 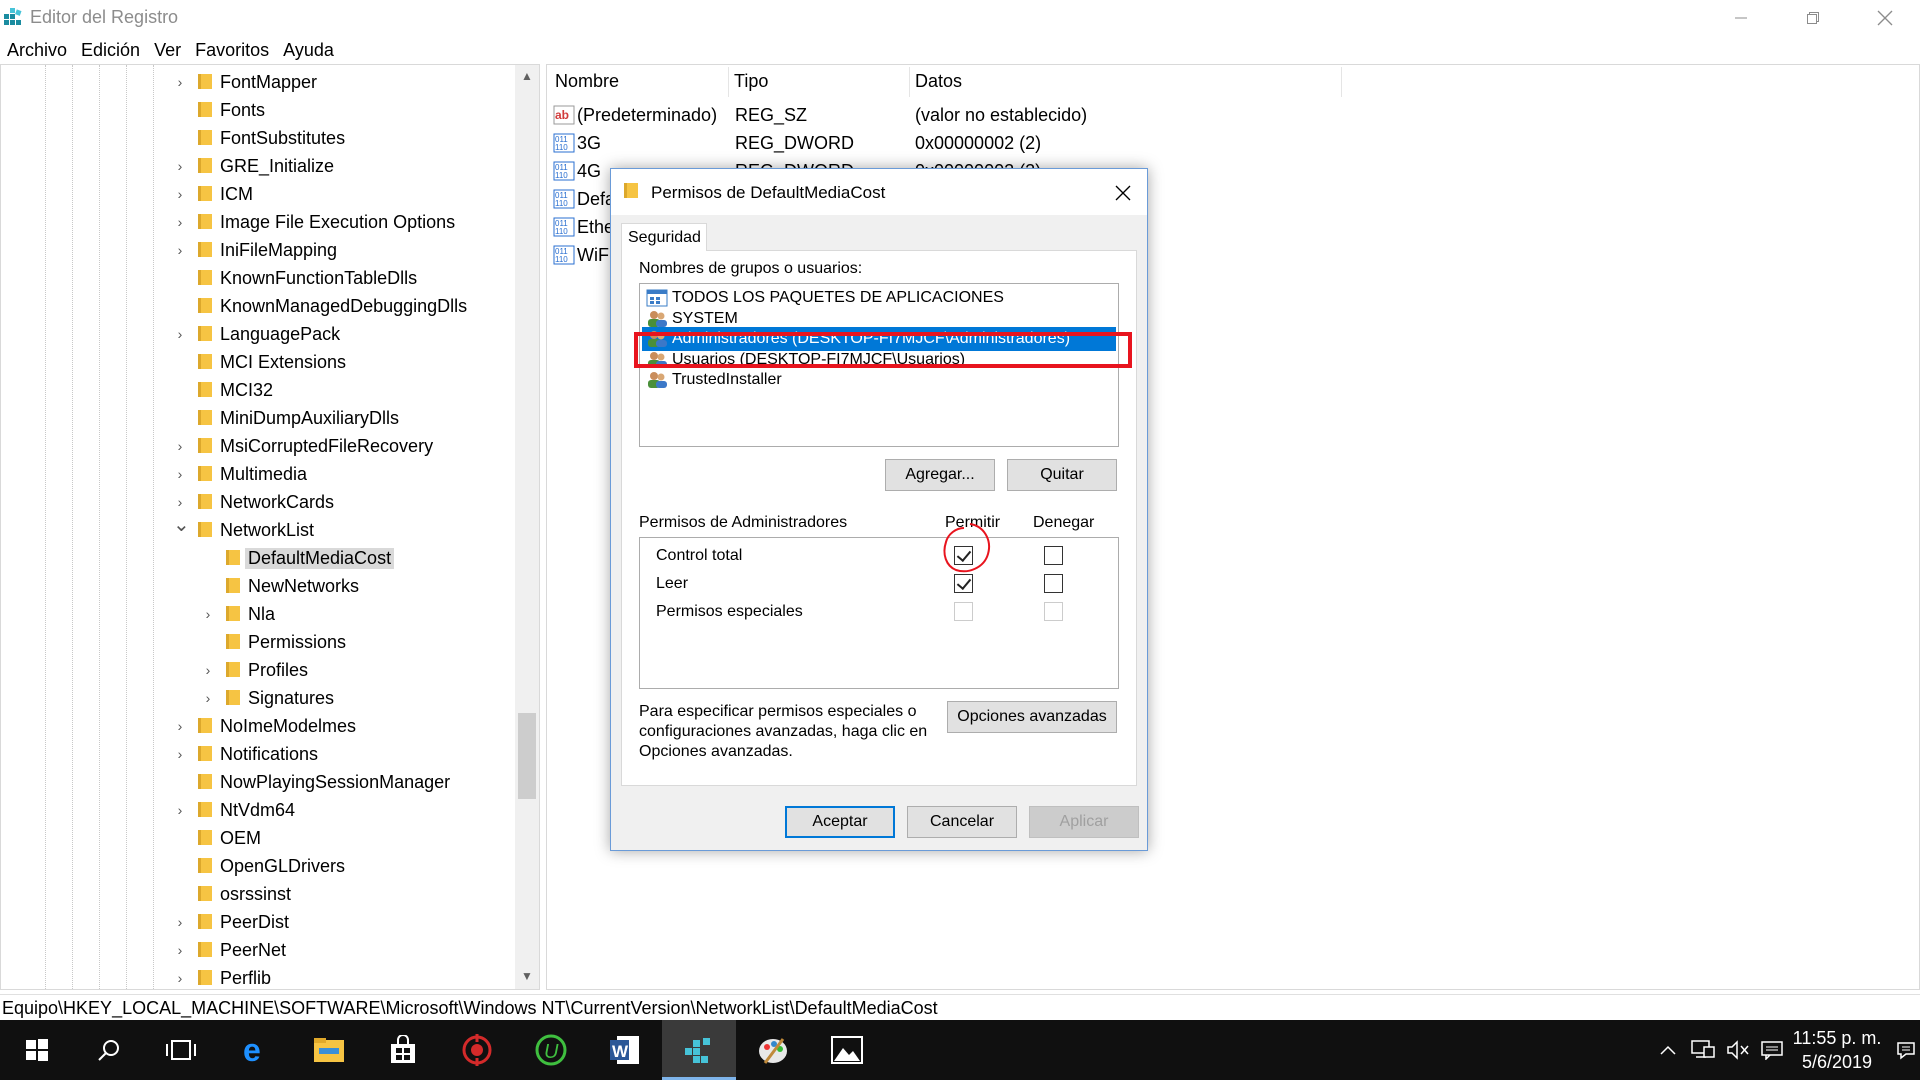 What do you see at coordinates (1668, 1050) in the screenshot?
I see `show-hidden-icons-button` at bounding box center [1668, 1050].